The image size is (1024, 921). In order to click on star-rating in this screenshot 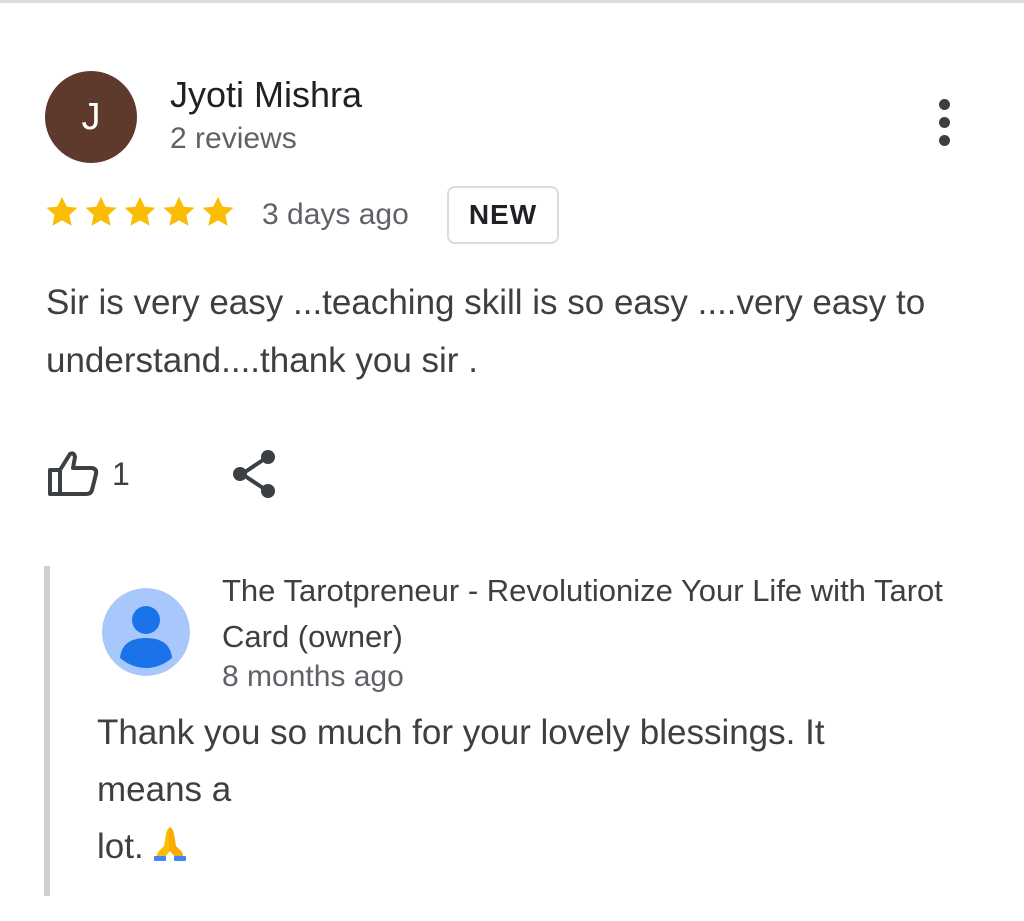, I will do `click(140, 212)`.